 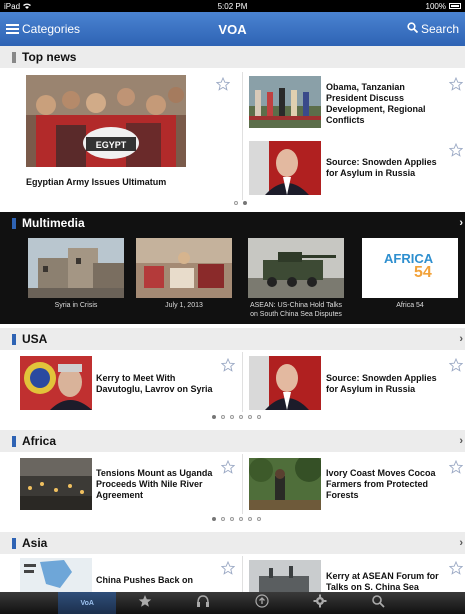 I want to click on battery-icon, so click(x=454, y=6).